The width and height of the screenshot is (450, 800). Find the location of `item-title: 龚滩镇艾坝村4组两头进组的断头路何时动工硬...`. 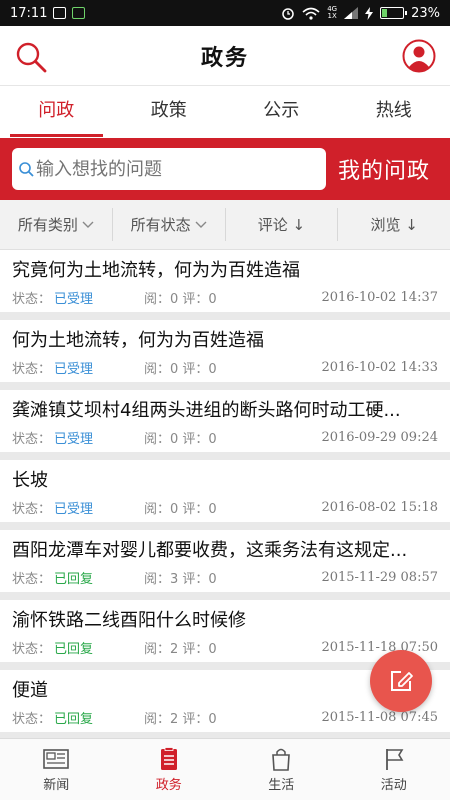

item-title: 龚滩镇艾坝村4组两头进组的断头路何时动工硬... is located at coordinates (206, 410).